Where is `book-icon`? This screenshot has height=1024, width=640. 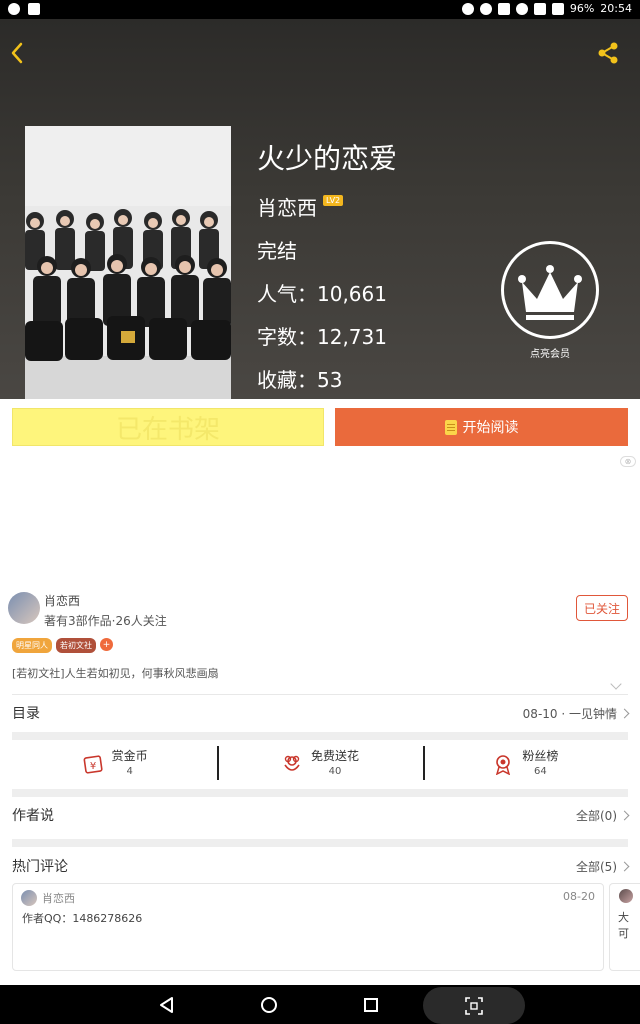 book-icon is located at coordinates (450, 427).